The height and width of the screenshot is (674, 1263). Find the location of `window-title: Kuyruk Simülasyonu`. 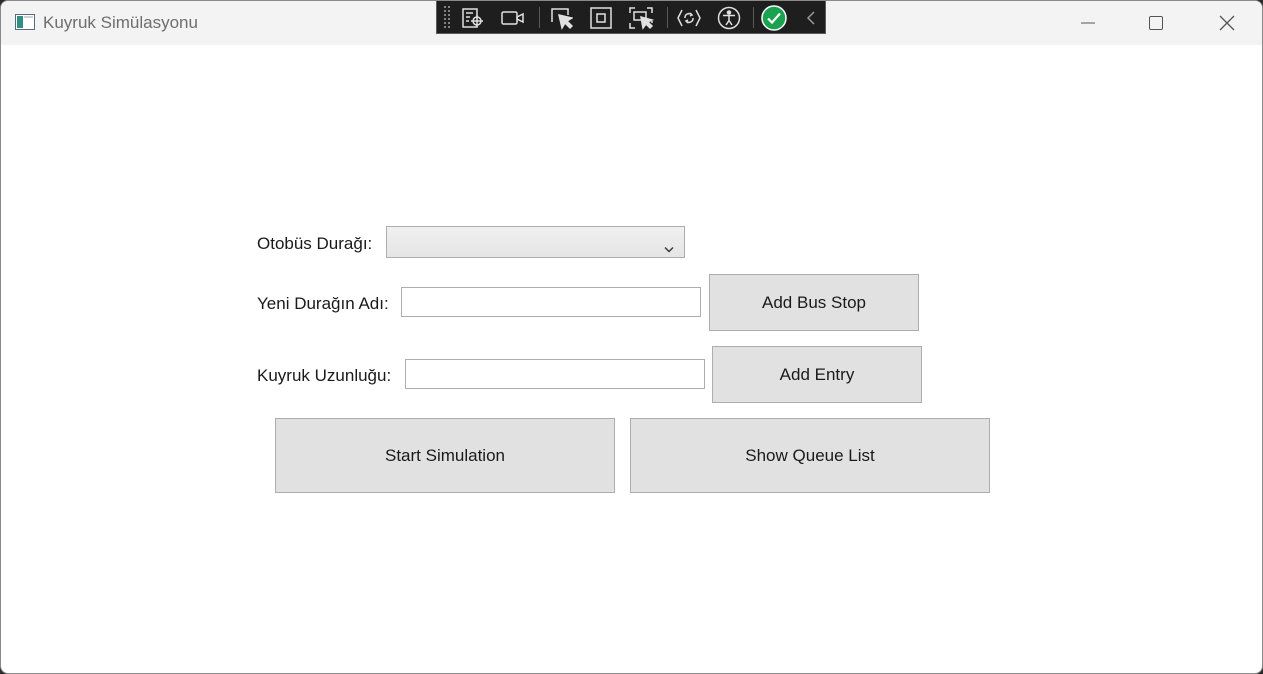

window-title: Kuyruk Simülasyonu is located at coordinates (120, 22).